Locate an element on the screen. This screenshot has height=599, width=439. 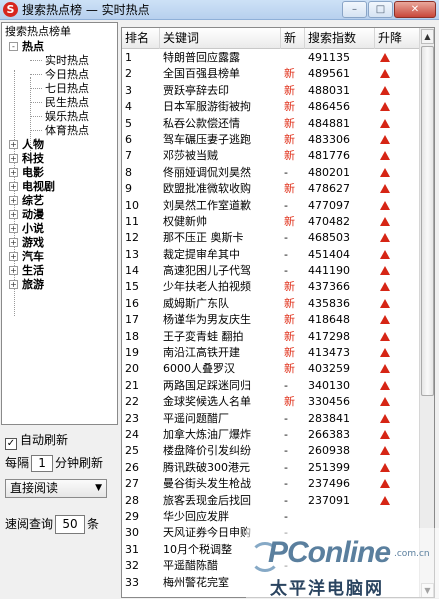
table-row: 1 特朗普回应露露 491135 is located at coordinates (271, 58).